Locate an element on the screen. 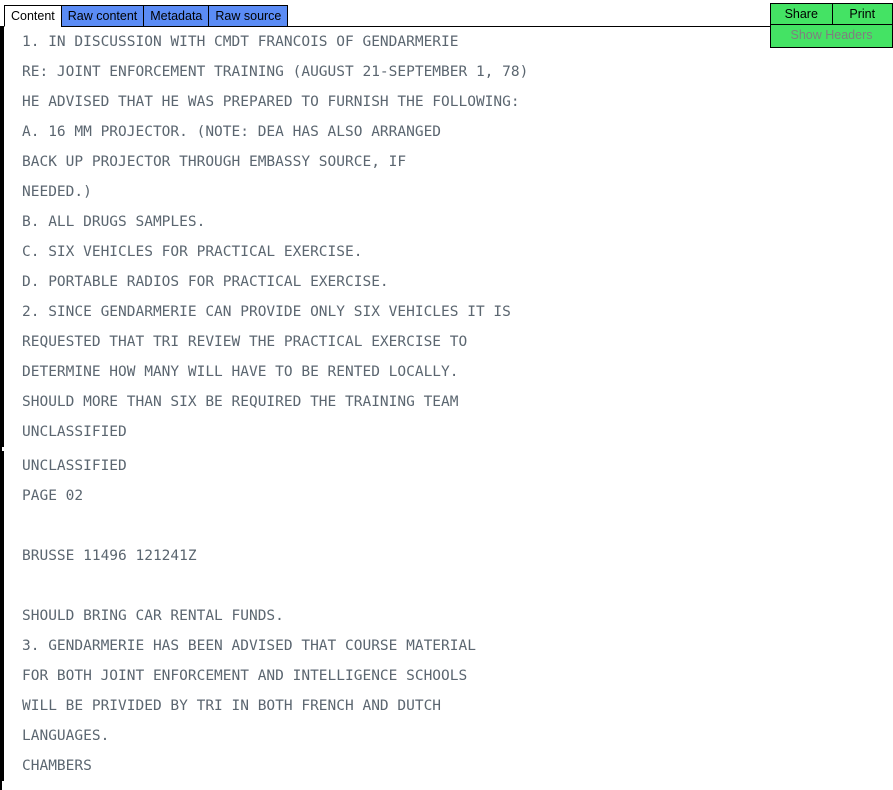  print-button: Print is located at coordinates (862, 14).